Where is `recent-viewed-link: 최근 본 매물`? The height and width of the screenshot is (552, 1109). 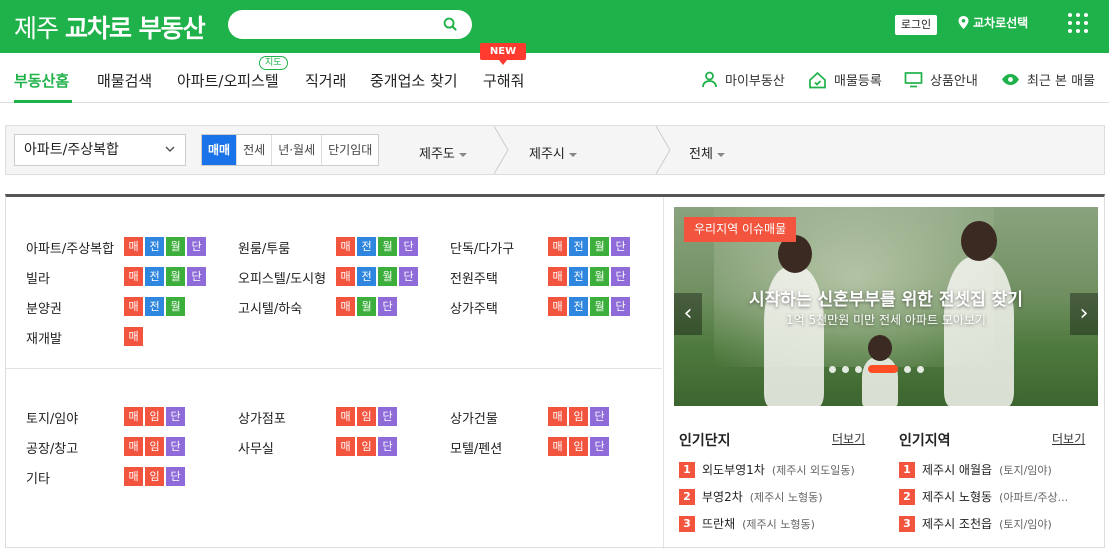
recent-viewed-link: 최근 본 매물 is located at coordinates (1048, 79).